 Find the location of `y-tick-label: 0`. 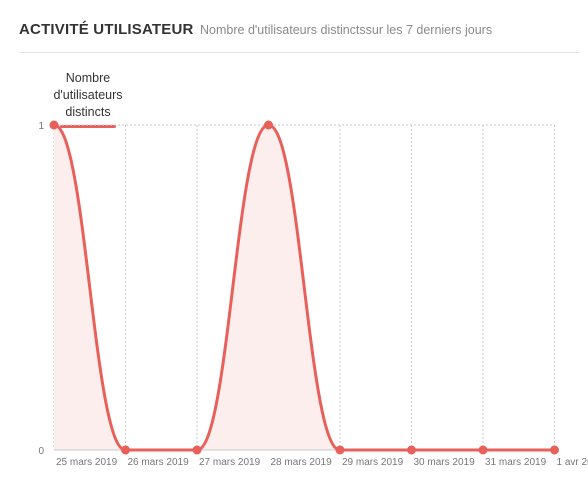

y-tick-label: 0 is located at coordinates (41, 451).